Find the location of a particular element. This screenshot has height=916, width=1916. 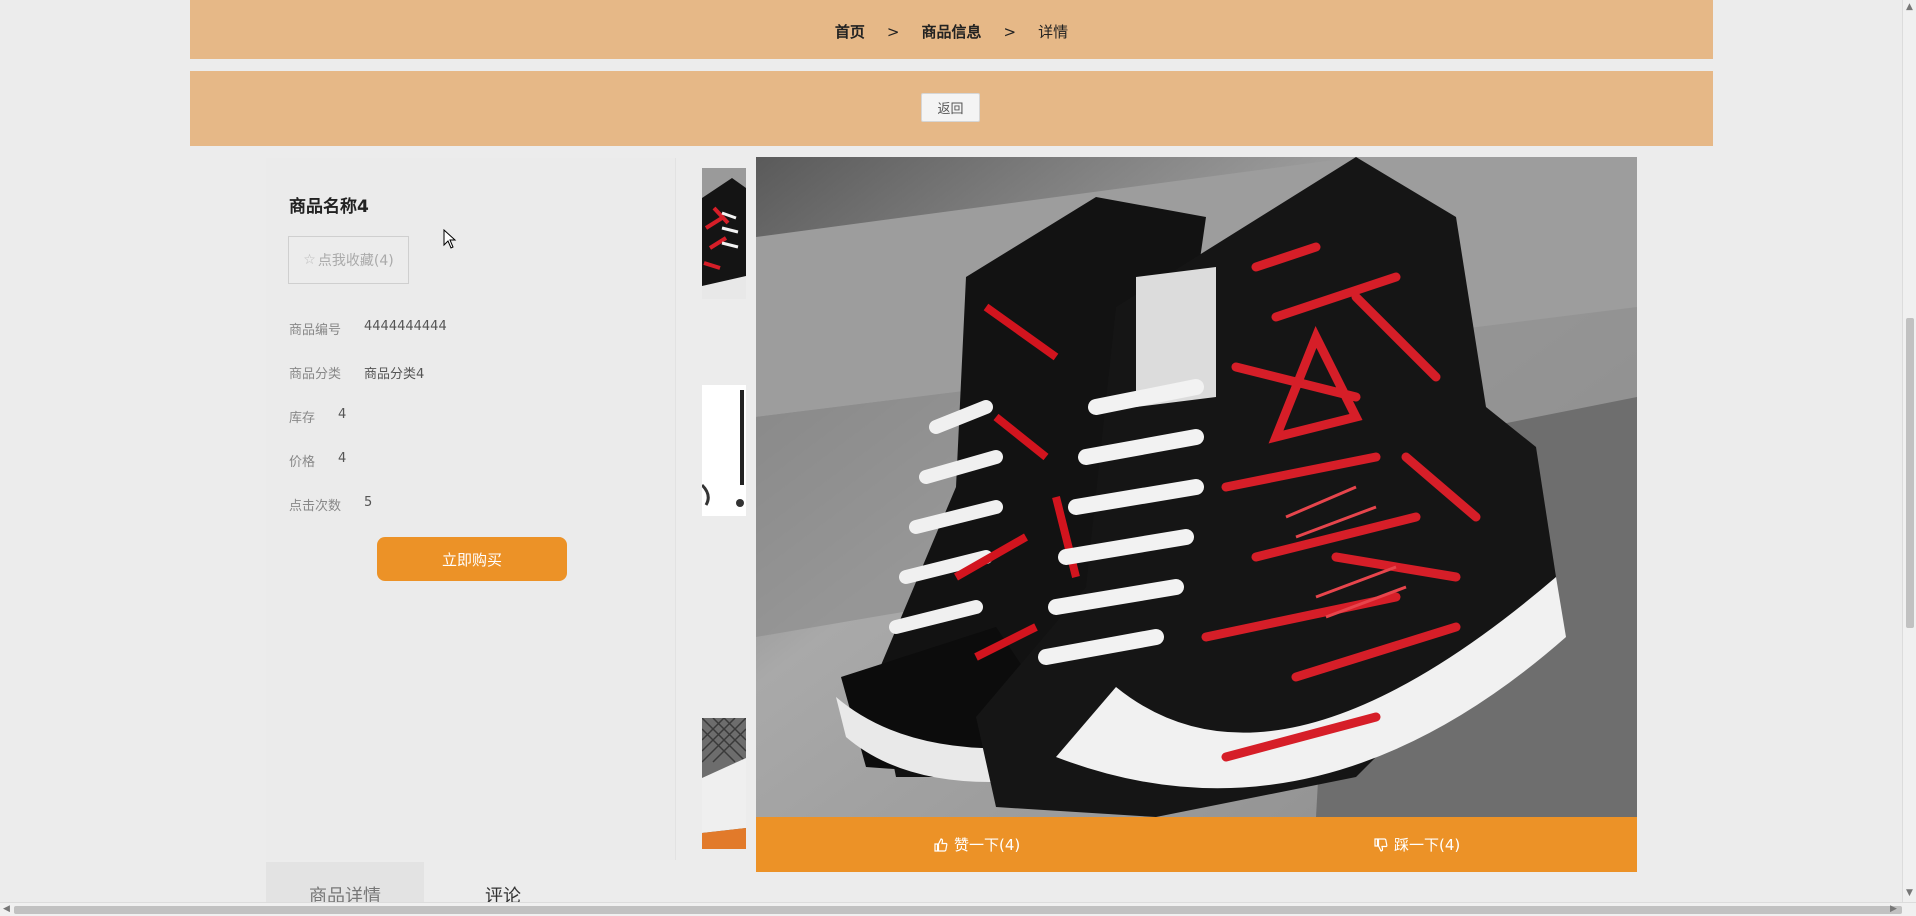

info-row-price: 价格 4 is located at coordinates (317, 460).